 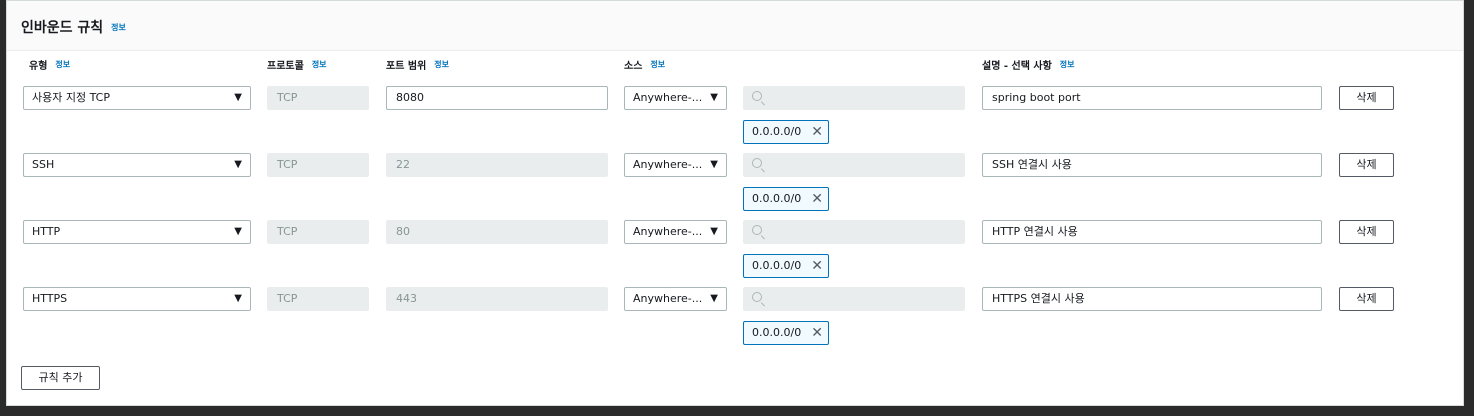 What do you see at coordinates (497, 299) in the screenshot?
I see `port-range-field: 443` at bounding box center [497, 299].